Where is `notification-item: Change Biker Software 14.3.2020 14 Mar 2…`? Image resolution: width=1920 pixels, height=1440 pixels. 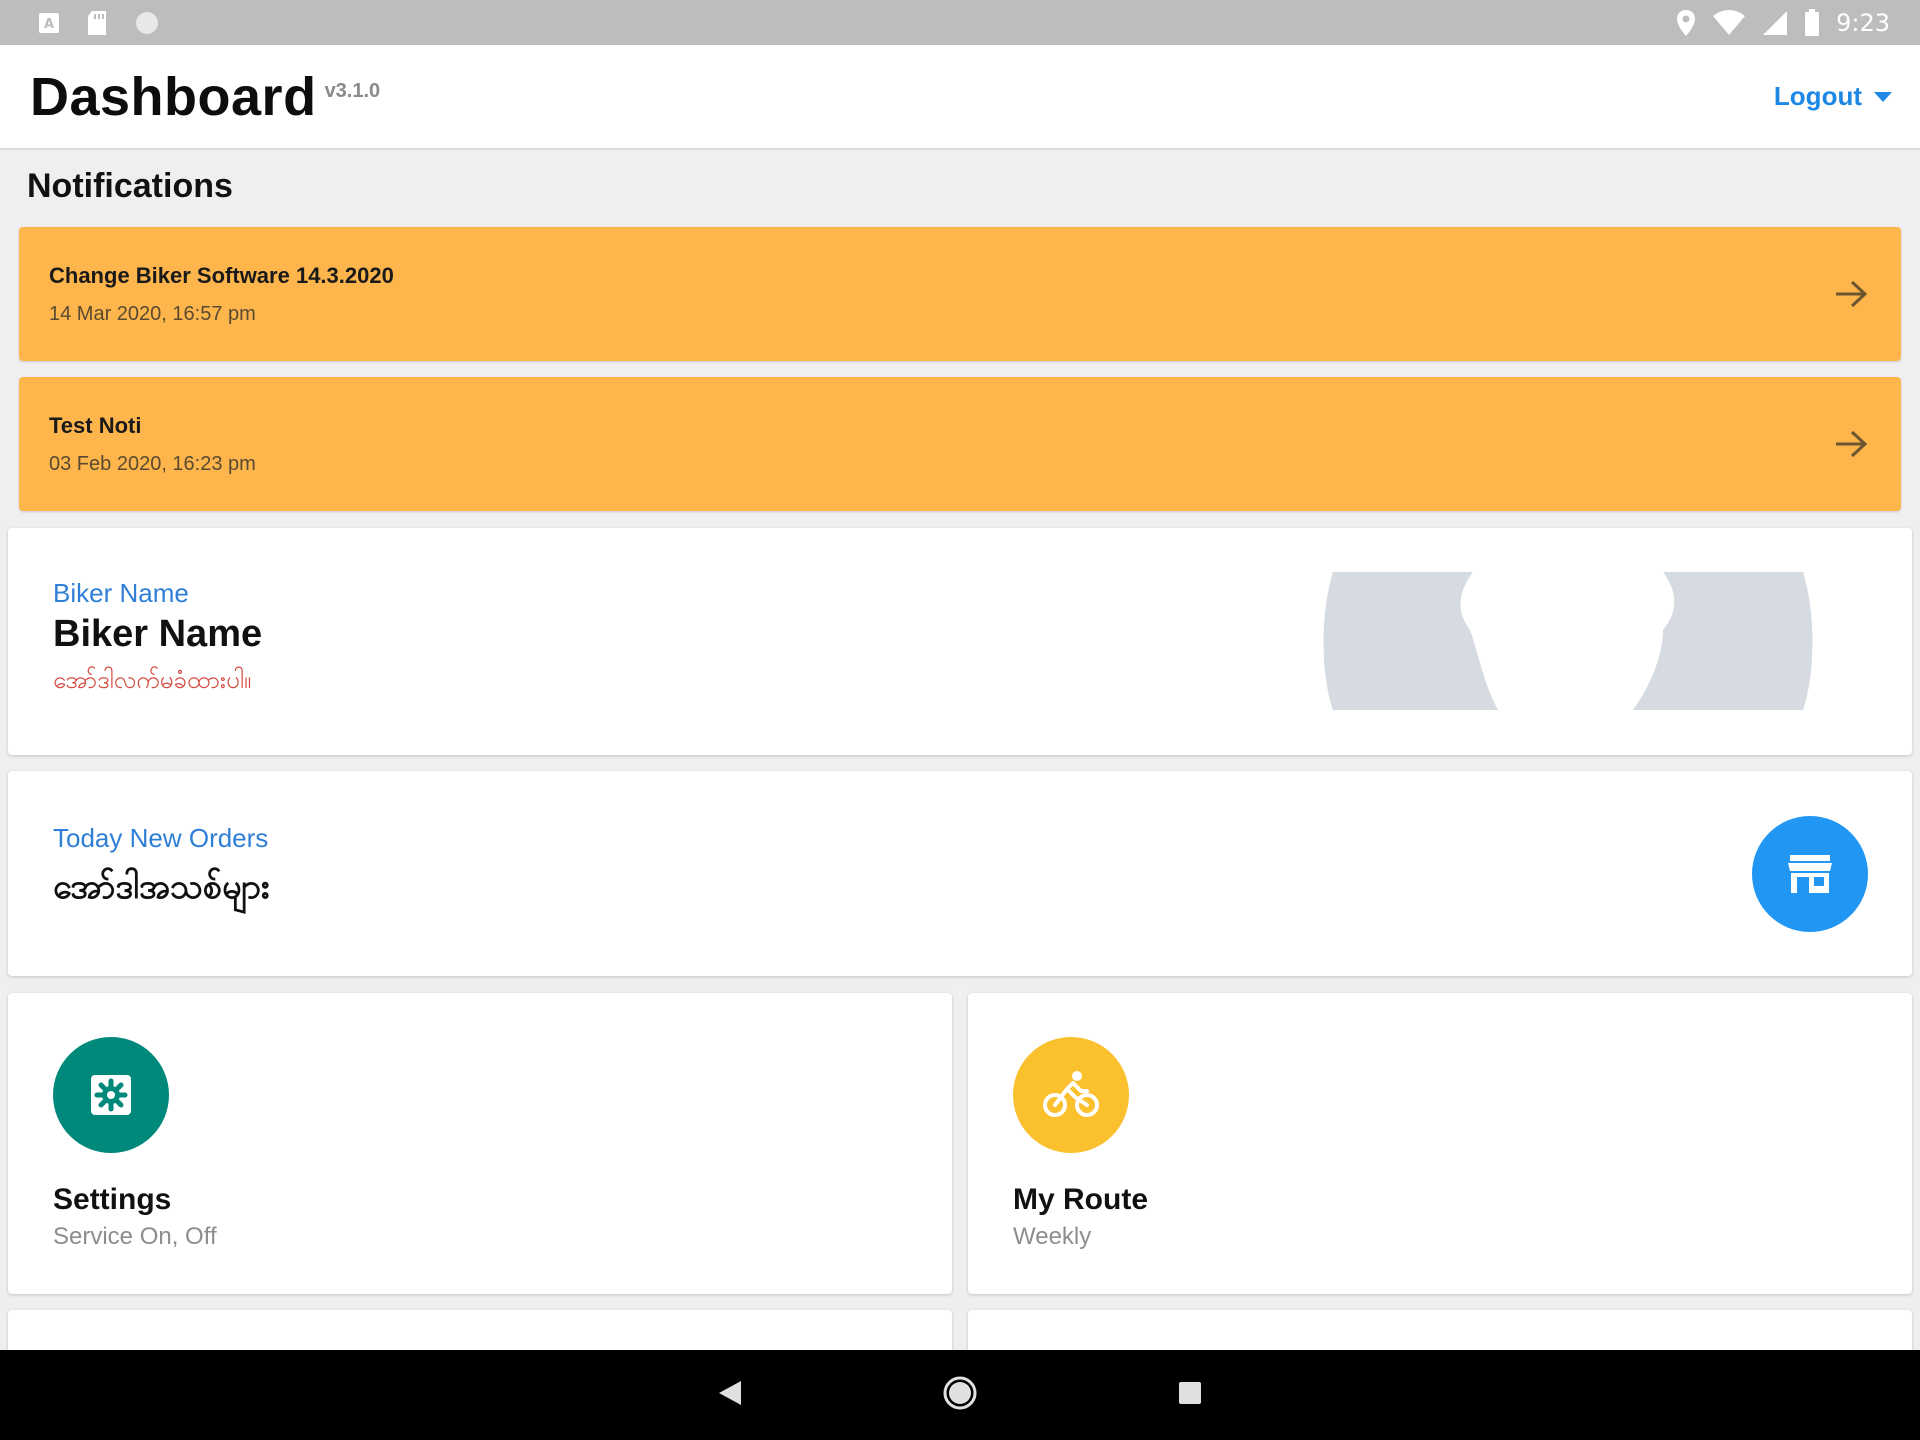
notification-item: Change Biker Software 14.3.2020 14 Mar 2… is located at coordinates (960, 294).